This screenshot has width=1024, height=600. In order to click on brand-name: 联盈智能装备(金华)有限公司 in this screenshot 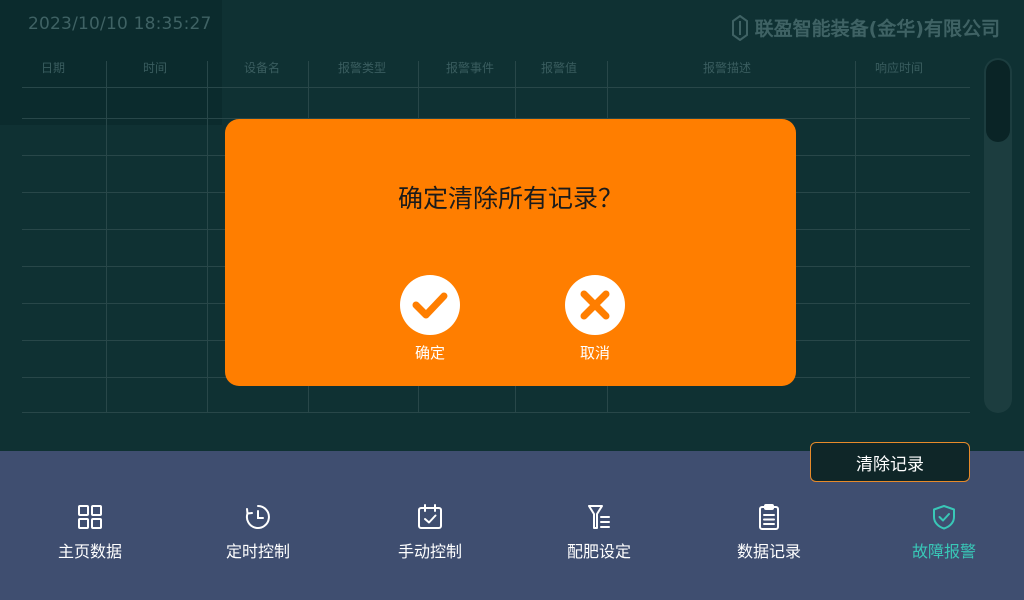, I will do `click(877, 29)`.